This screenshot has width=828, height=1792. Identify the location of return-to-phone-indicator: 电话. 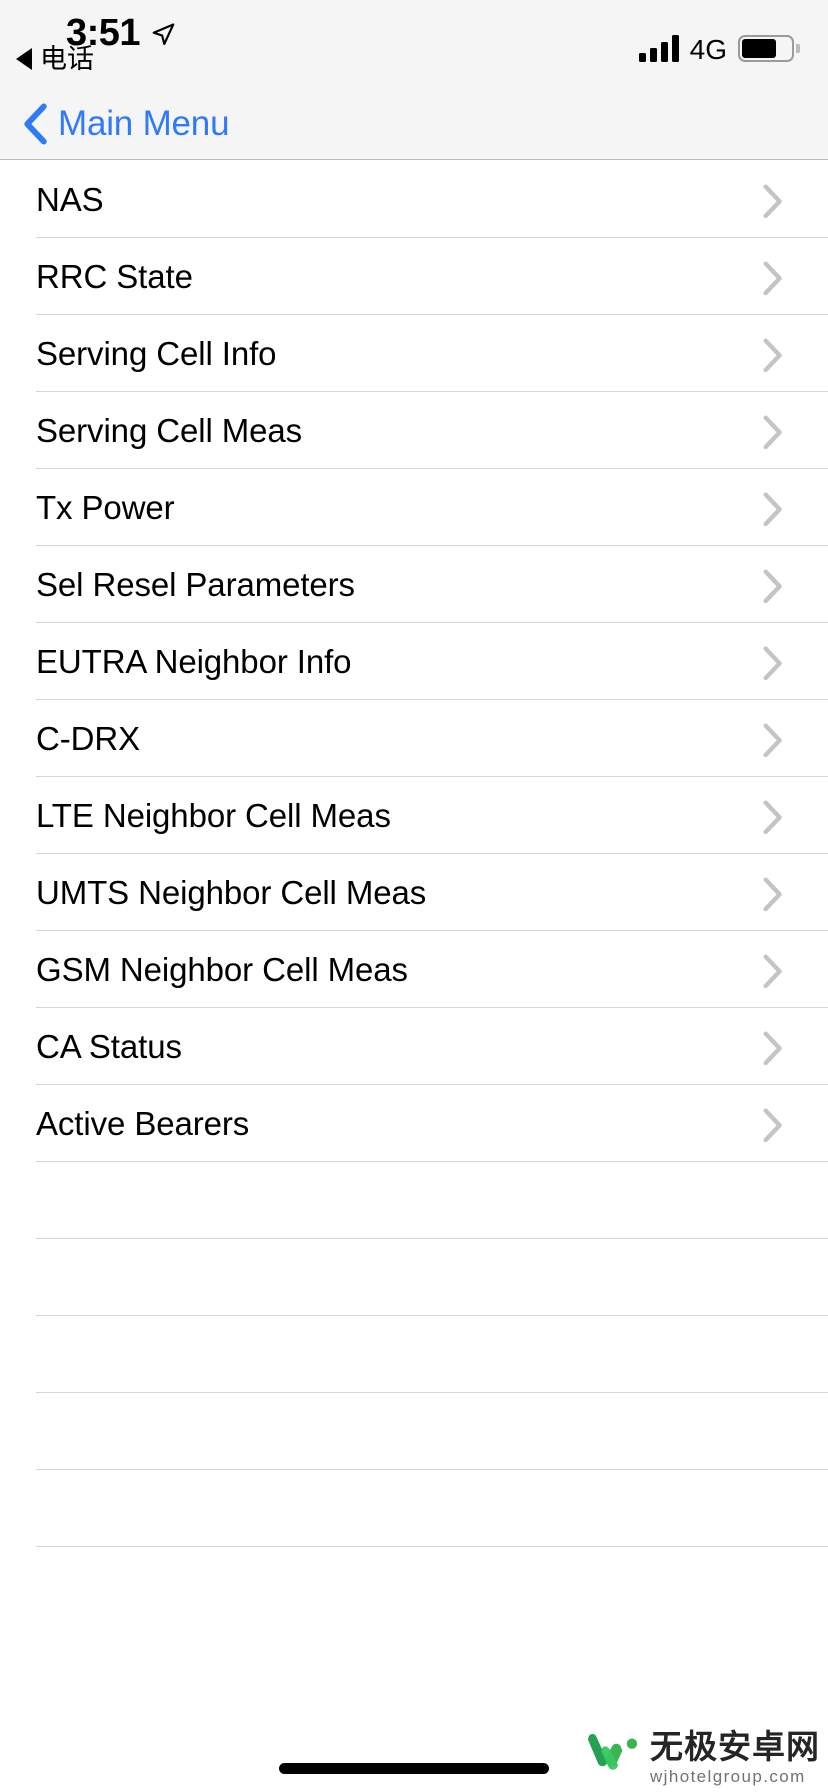
(55, 59).